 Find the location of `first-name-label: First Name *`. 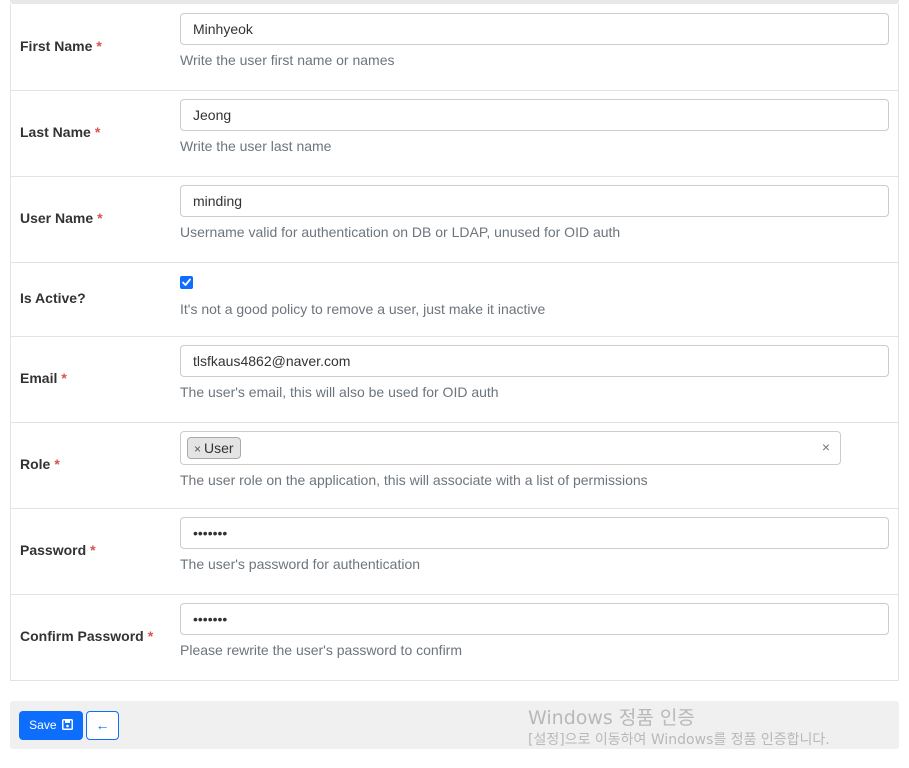

first-name-label: First Name * is located at coordinates (61, 46).